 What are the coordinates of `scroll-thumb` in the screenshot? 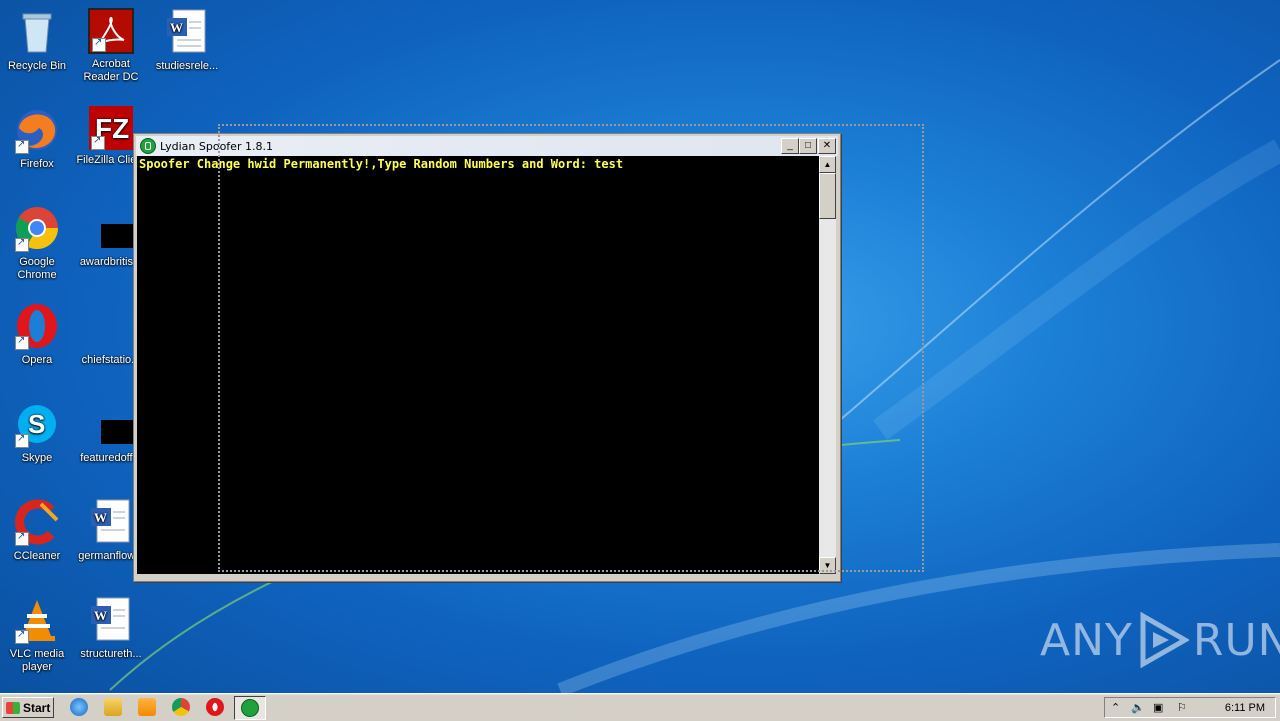 It's located at (827, 196).